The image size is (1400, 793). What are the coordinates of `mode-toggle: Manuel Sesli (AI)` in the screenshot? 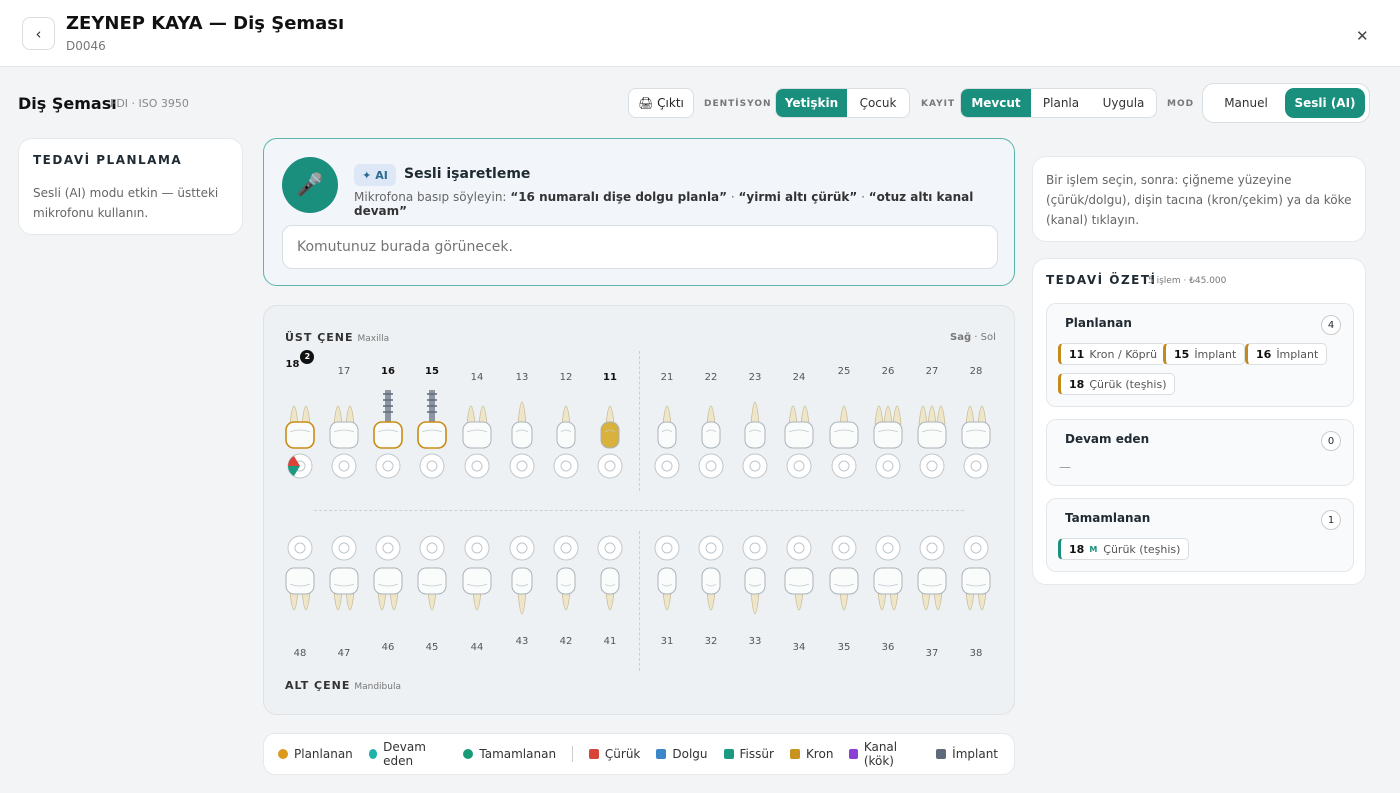 It's located at (1286, 103).